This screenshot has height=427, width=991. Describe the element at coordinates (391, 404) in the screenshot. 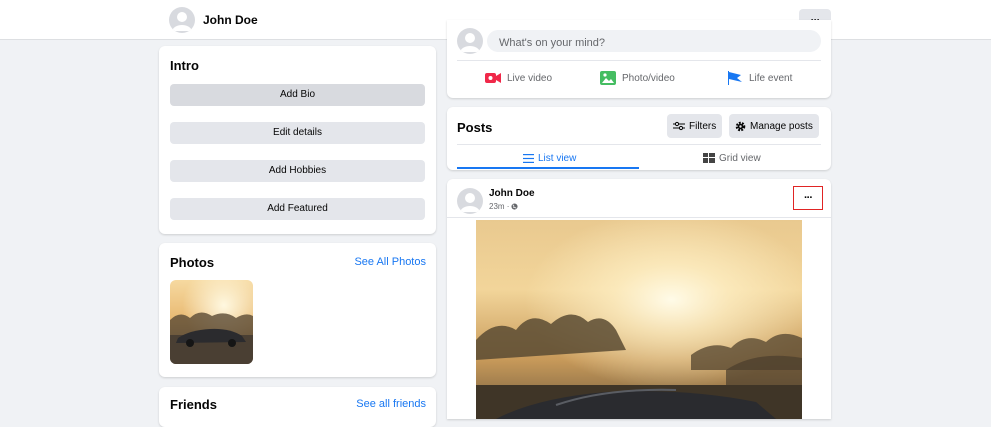

I see `see-all-friends-link: See all friends` at that location.